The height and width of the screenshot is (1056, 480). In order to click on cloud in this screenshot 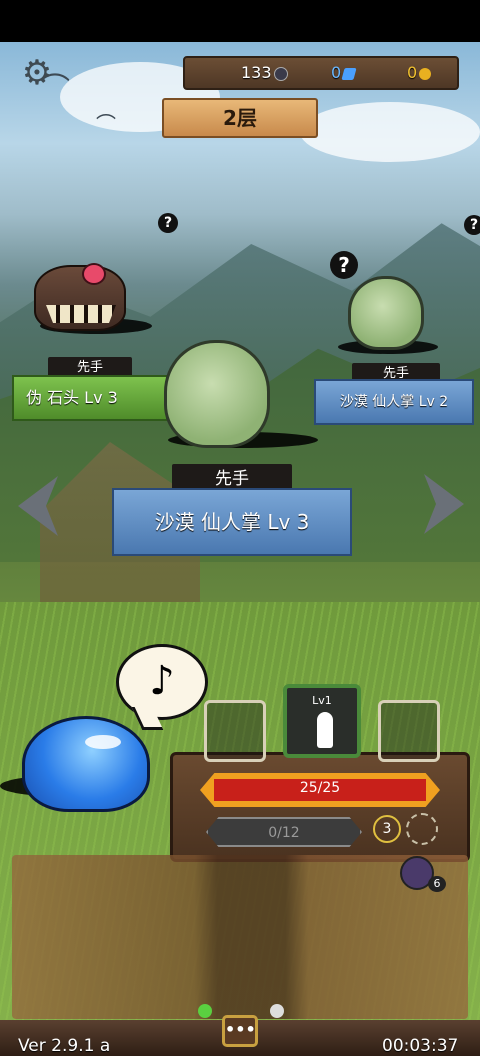, I will do `click(390, 132)`.